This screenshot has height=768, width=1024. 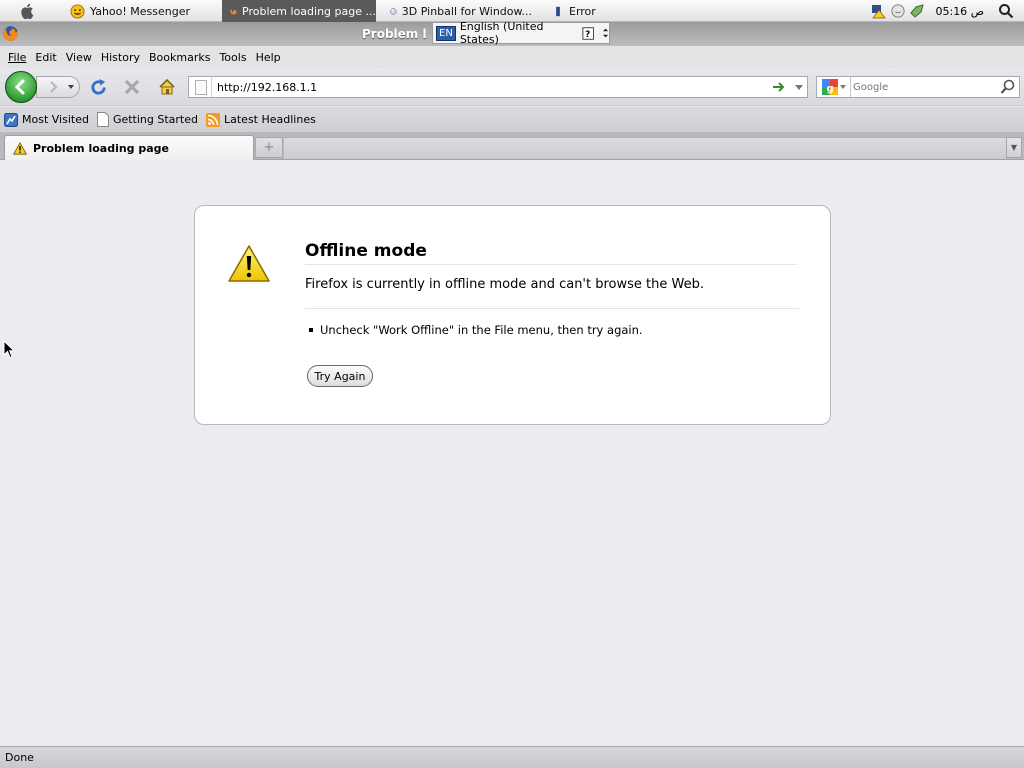 What do you see at coordinates (270, 119) in the screenshot?
I see `bookmark-label: Latest Headlines` at bounding box center [270, 119].